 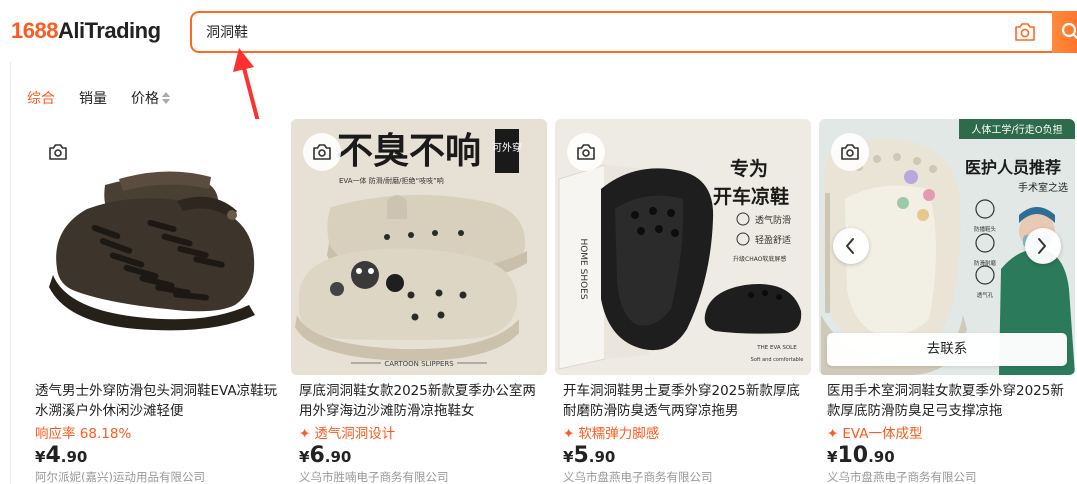 I want to click on image-subline: 手术室之选, so click(x=1043, y=187).